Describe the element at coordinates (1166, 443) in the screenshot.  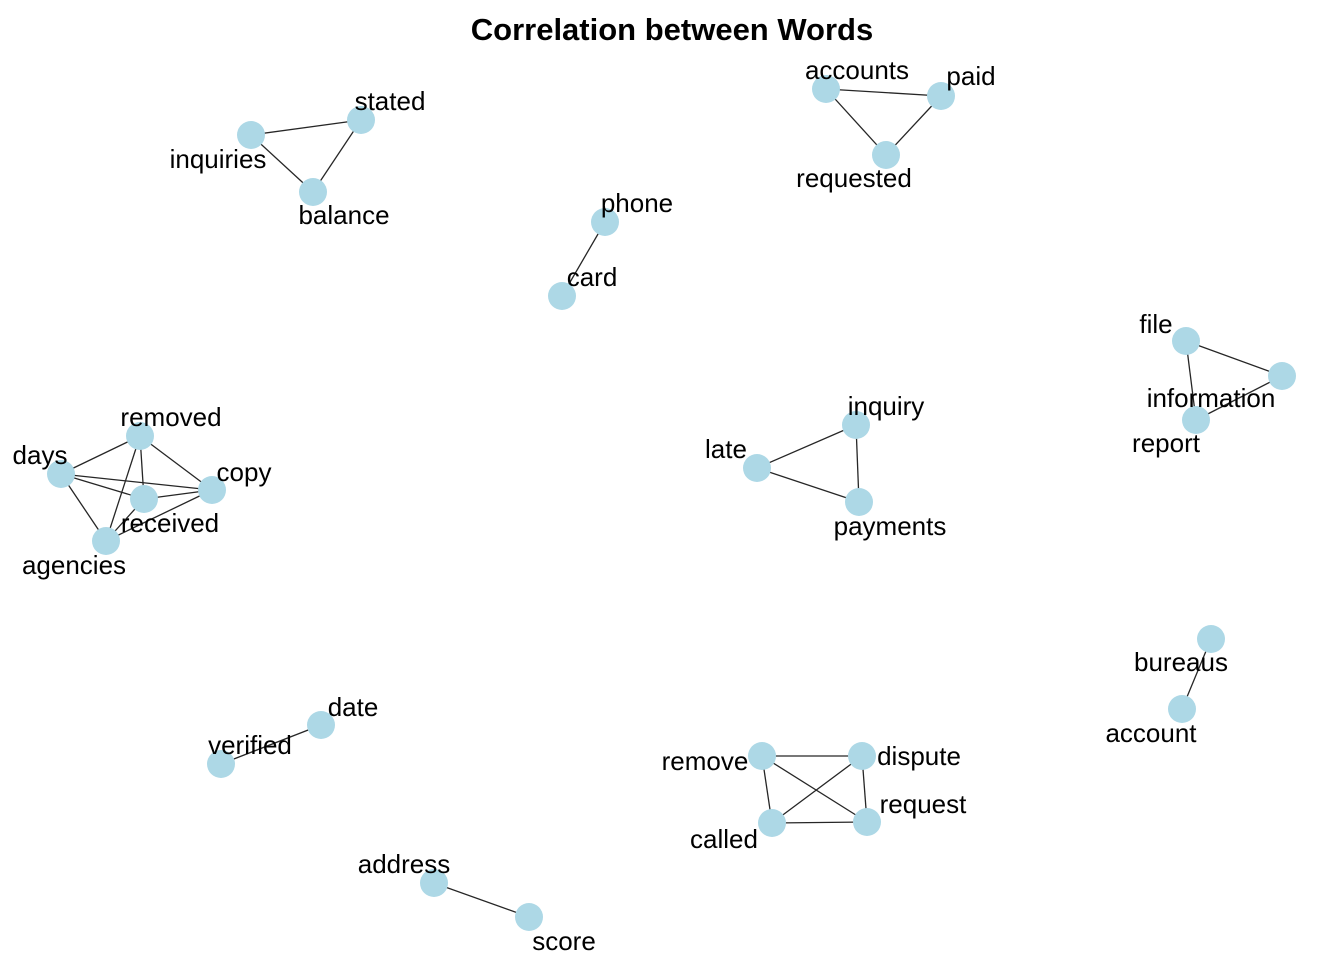
I see `node-label-report: report` at that location.